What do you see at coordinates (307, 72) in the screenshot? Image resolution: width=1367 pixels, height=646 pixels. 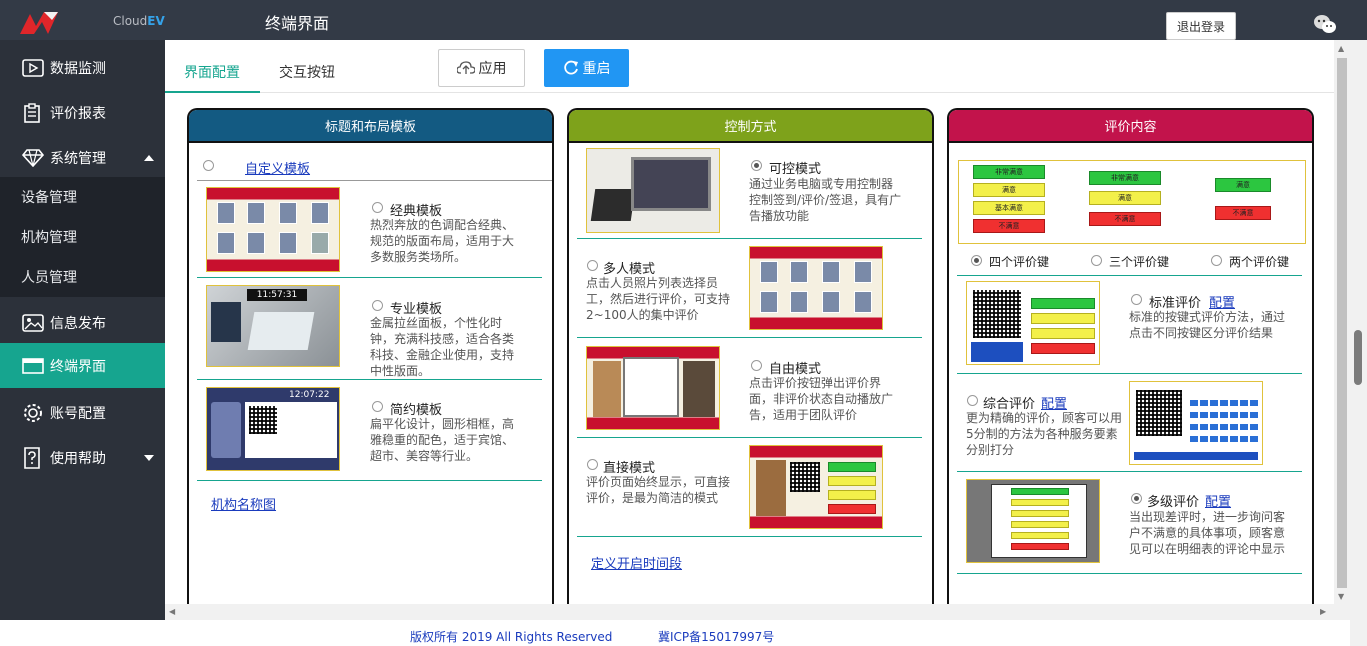 I see `tab-interaction-buttons: 交互按钮` at bounding box center [307, 72].